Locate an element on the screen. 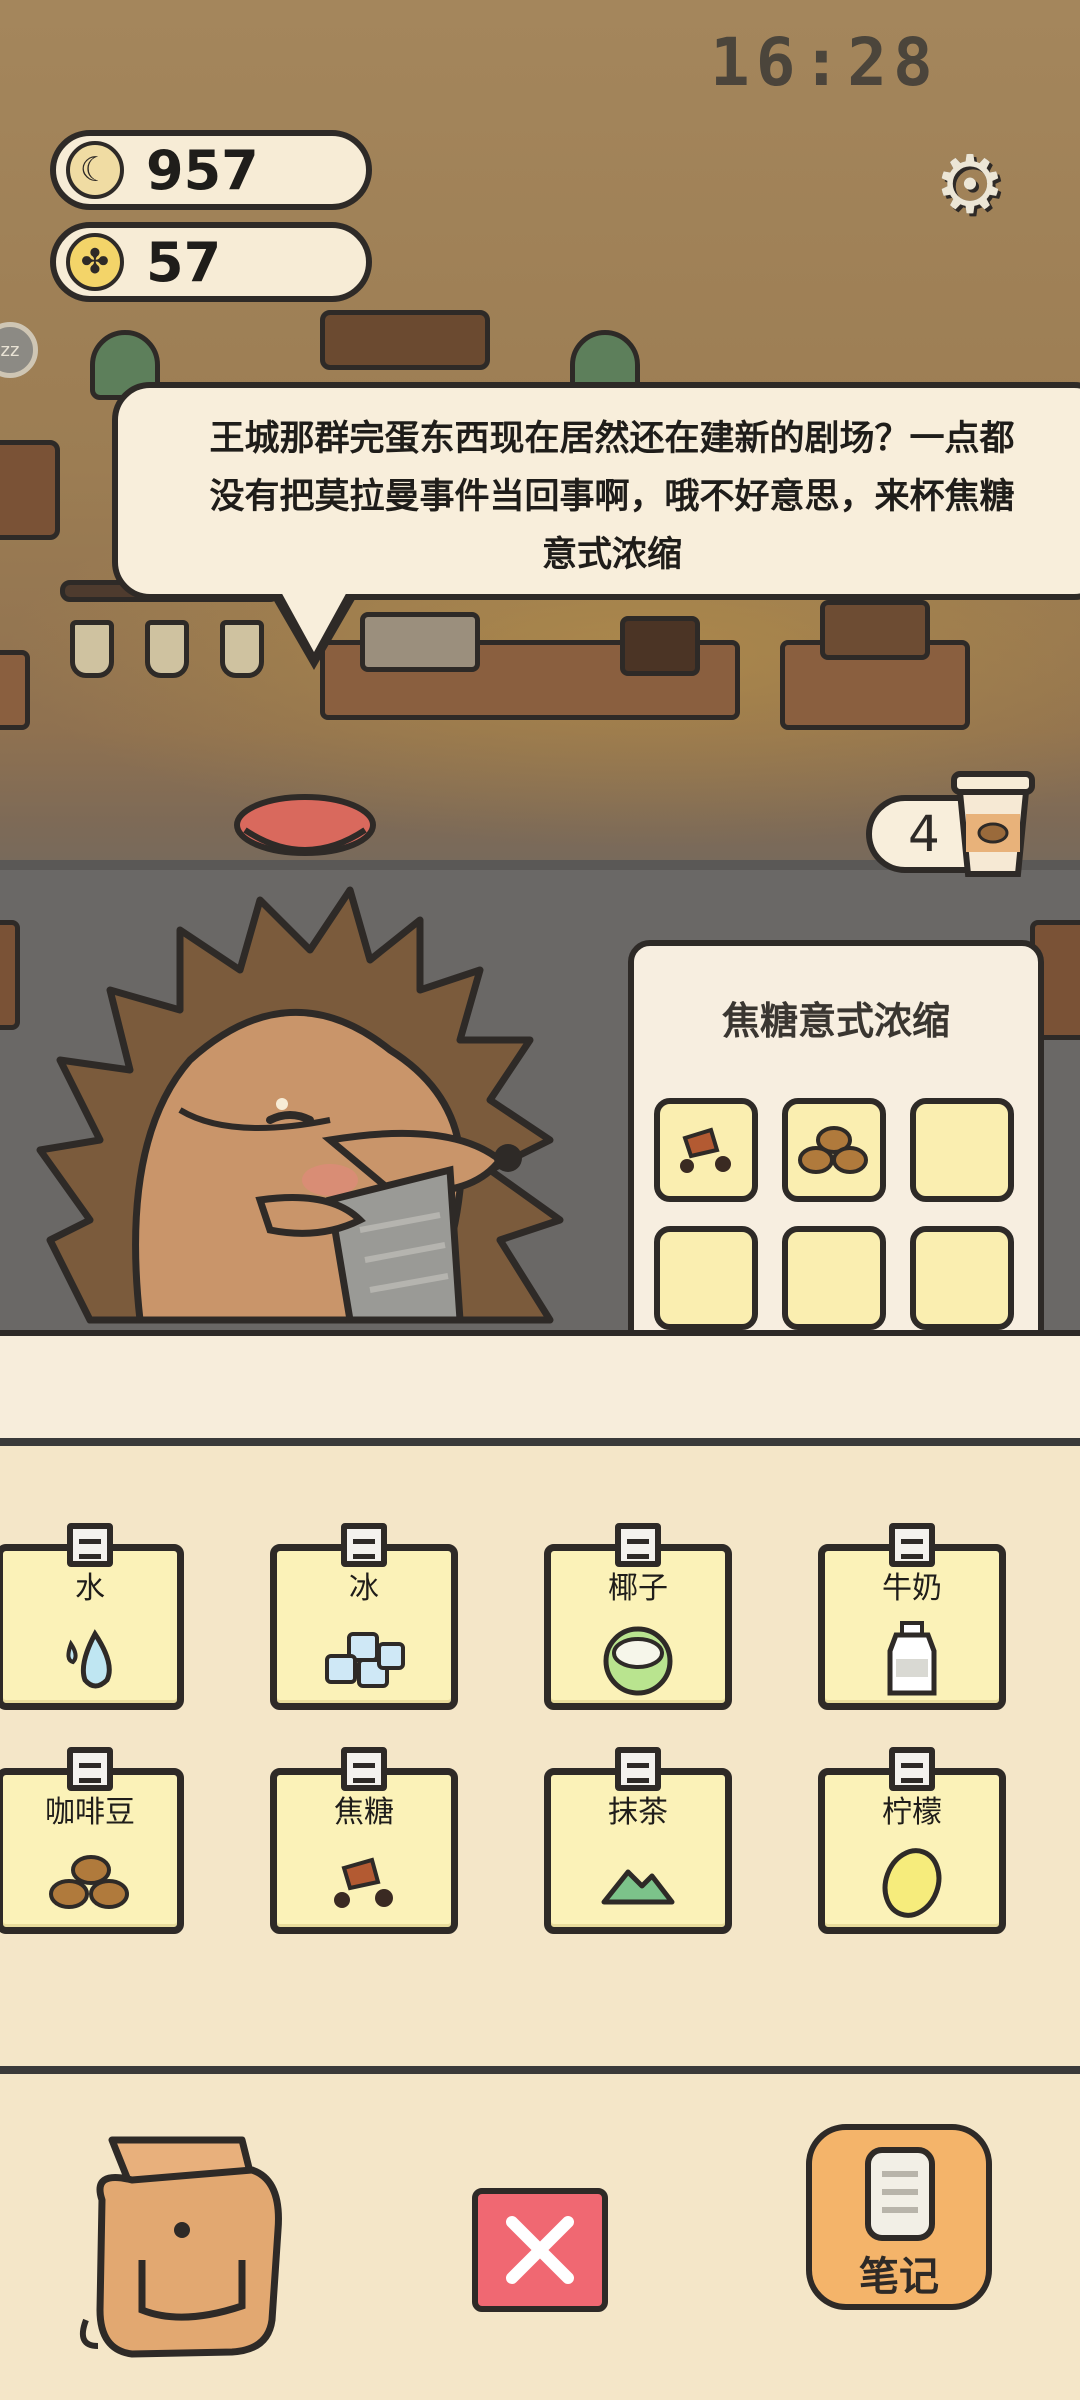  ingredient-name: 牛奶 is located at coordinates (912, 1588).